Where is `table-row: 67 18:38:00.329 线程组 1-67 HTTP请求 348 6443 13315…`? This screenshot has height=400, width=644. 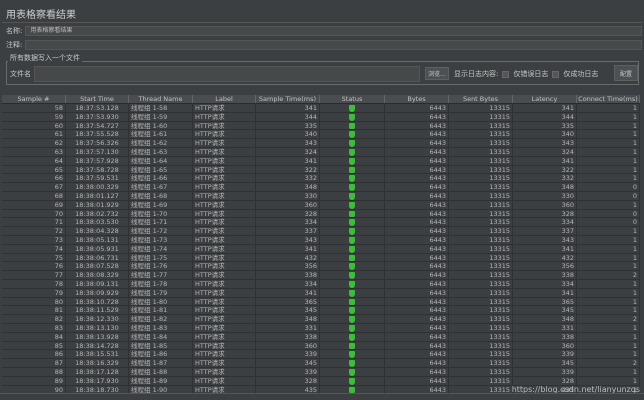 table-row: 67 18:38:00.329 线程组 1-67 HTTP请求 348 6443 13315… is located at coordinates (321, 187).